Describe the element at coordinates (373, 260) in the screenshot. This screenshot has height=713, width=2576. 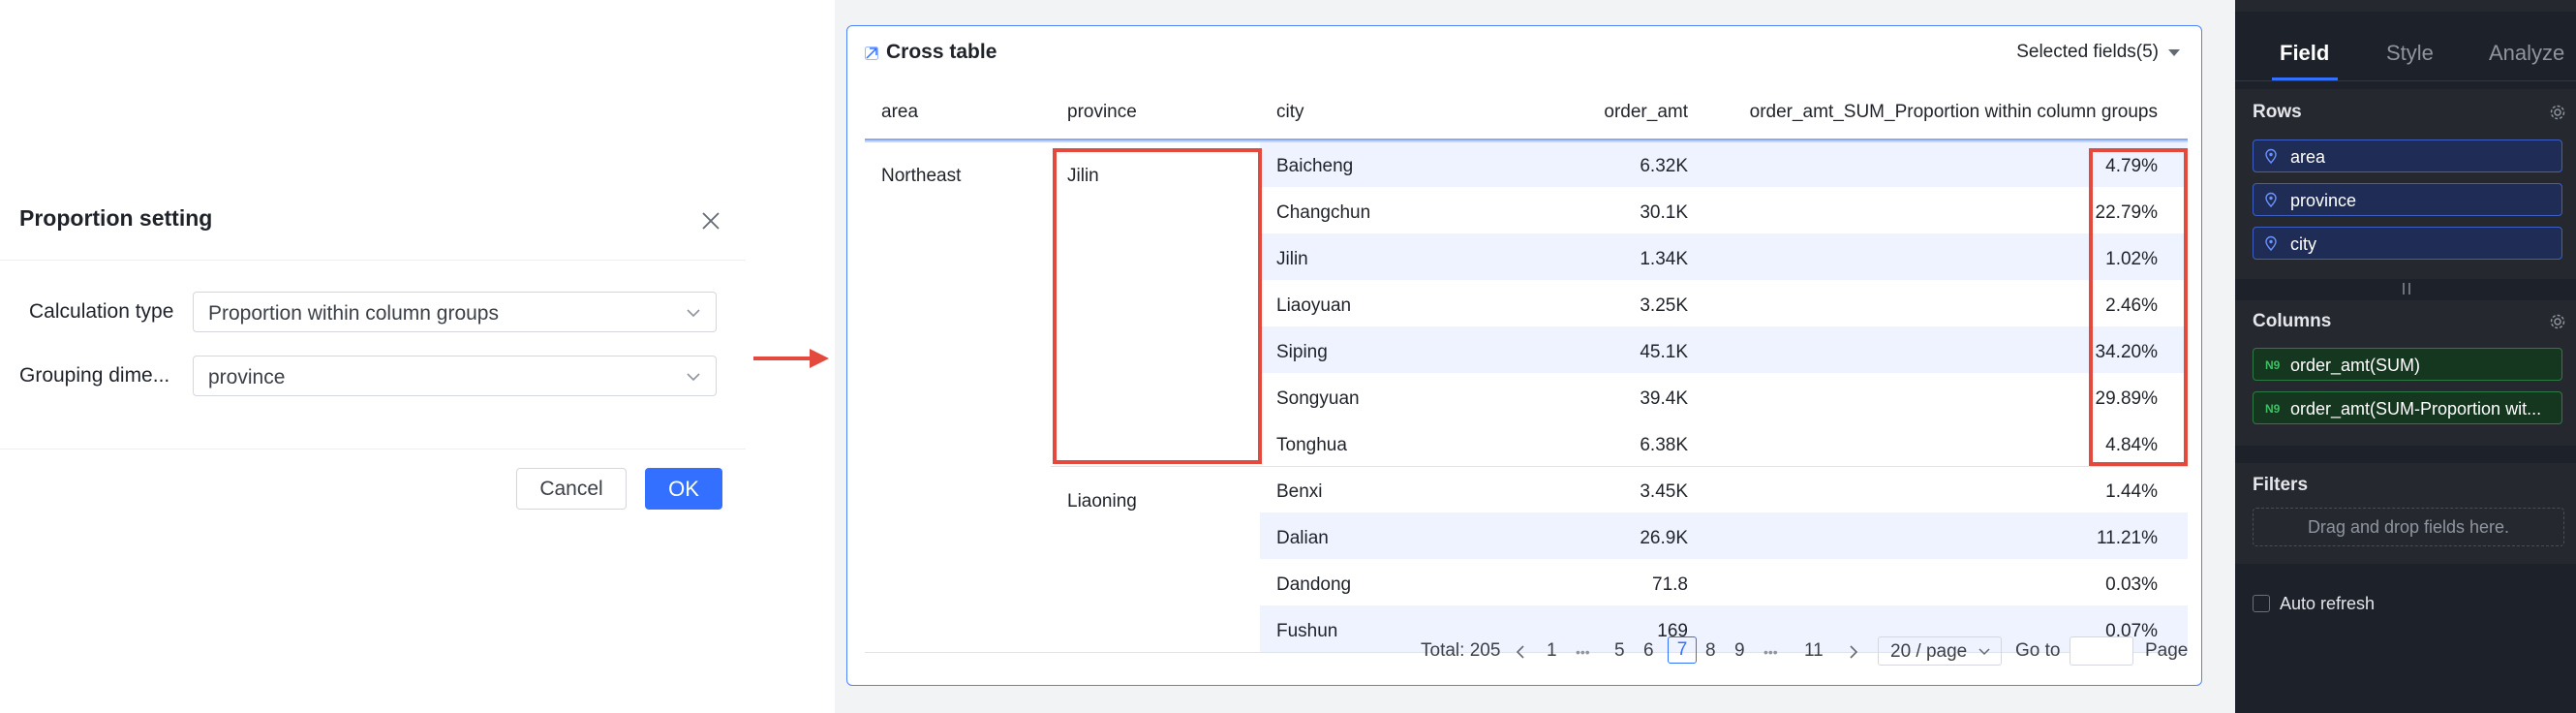
I see `dialog-header-divider` at that location.